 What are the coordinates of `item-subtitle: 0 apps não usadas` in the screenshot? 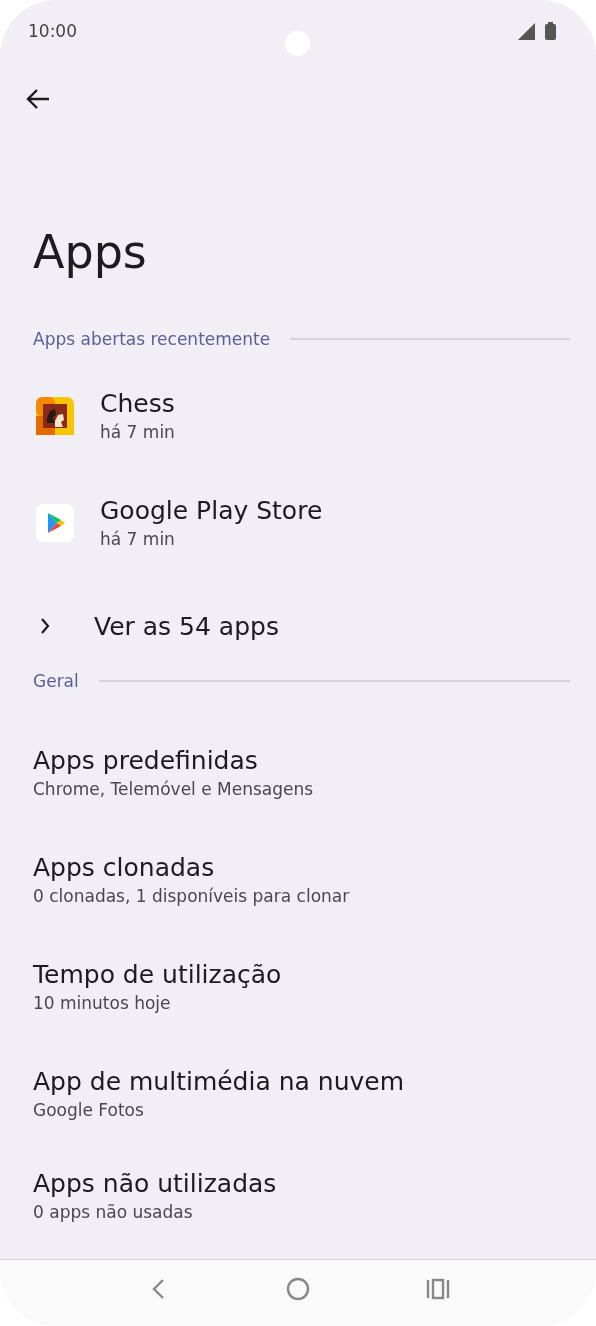 It's located at (113, 1211).